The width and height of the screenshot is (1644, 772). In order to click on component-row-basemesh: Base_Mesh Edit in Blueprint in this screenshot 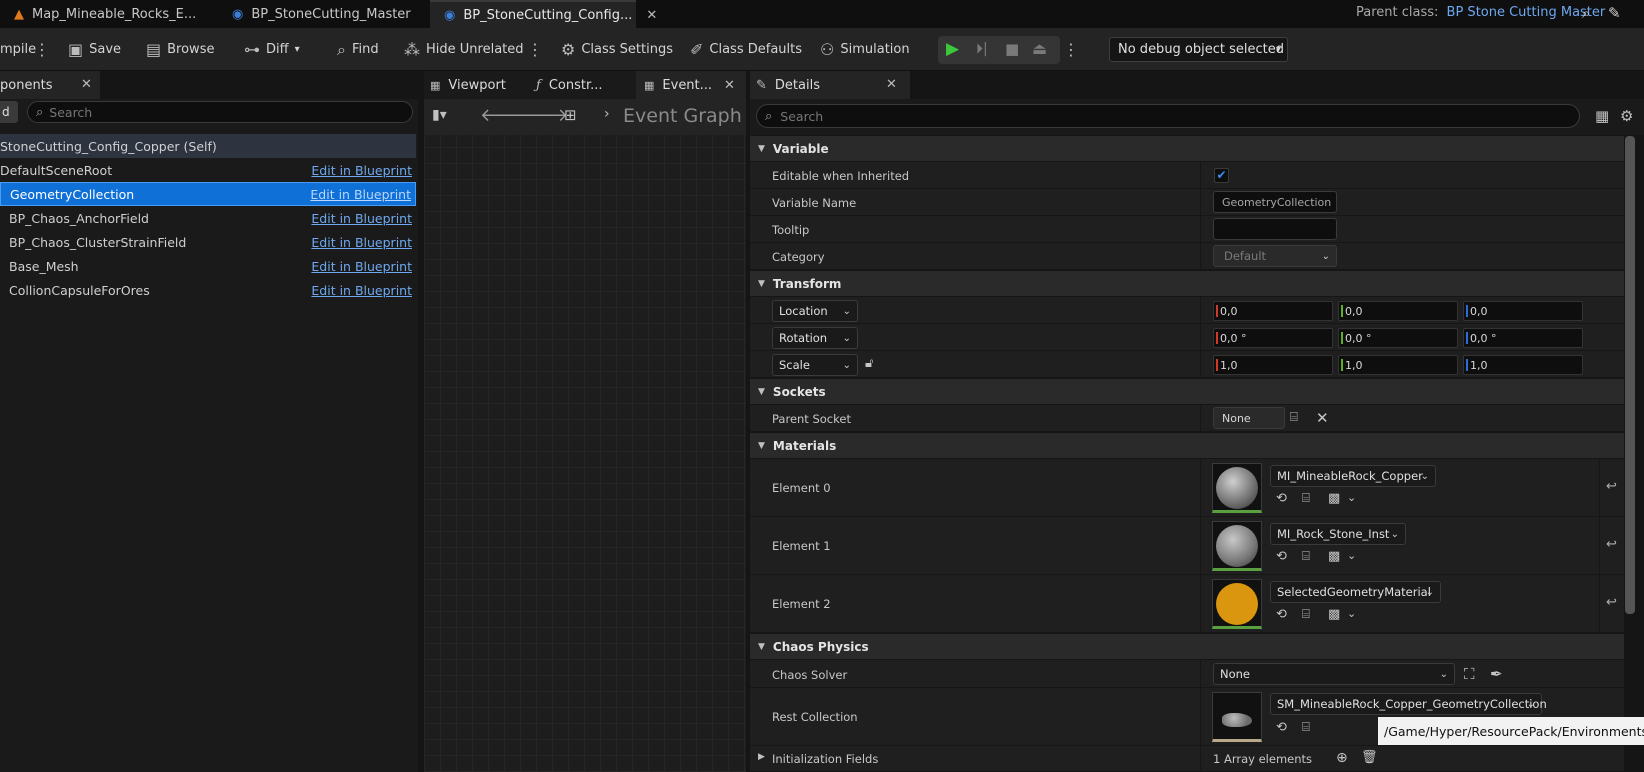, I will do `click(208, 266)`.